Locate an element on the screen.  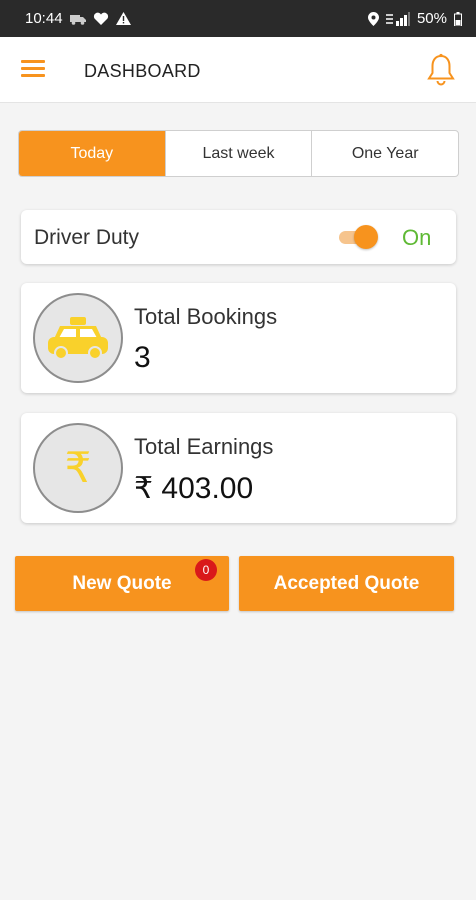
status-bar: 10:44 50% is located at coordinates (238, 18).